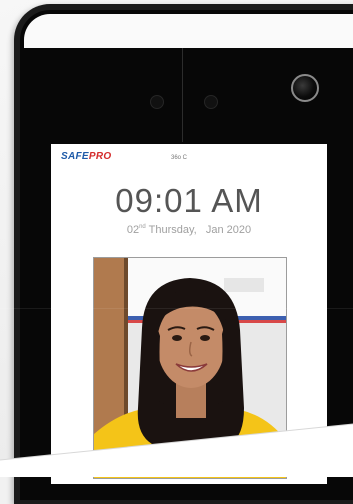 This screenshot has width=353, height=504. What do you see at coordinates (100, 156) in the screenshot?
I see `brand-logo-pro: PRO` at bounding box center [100, 156].